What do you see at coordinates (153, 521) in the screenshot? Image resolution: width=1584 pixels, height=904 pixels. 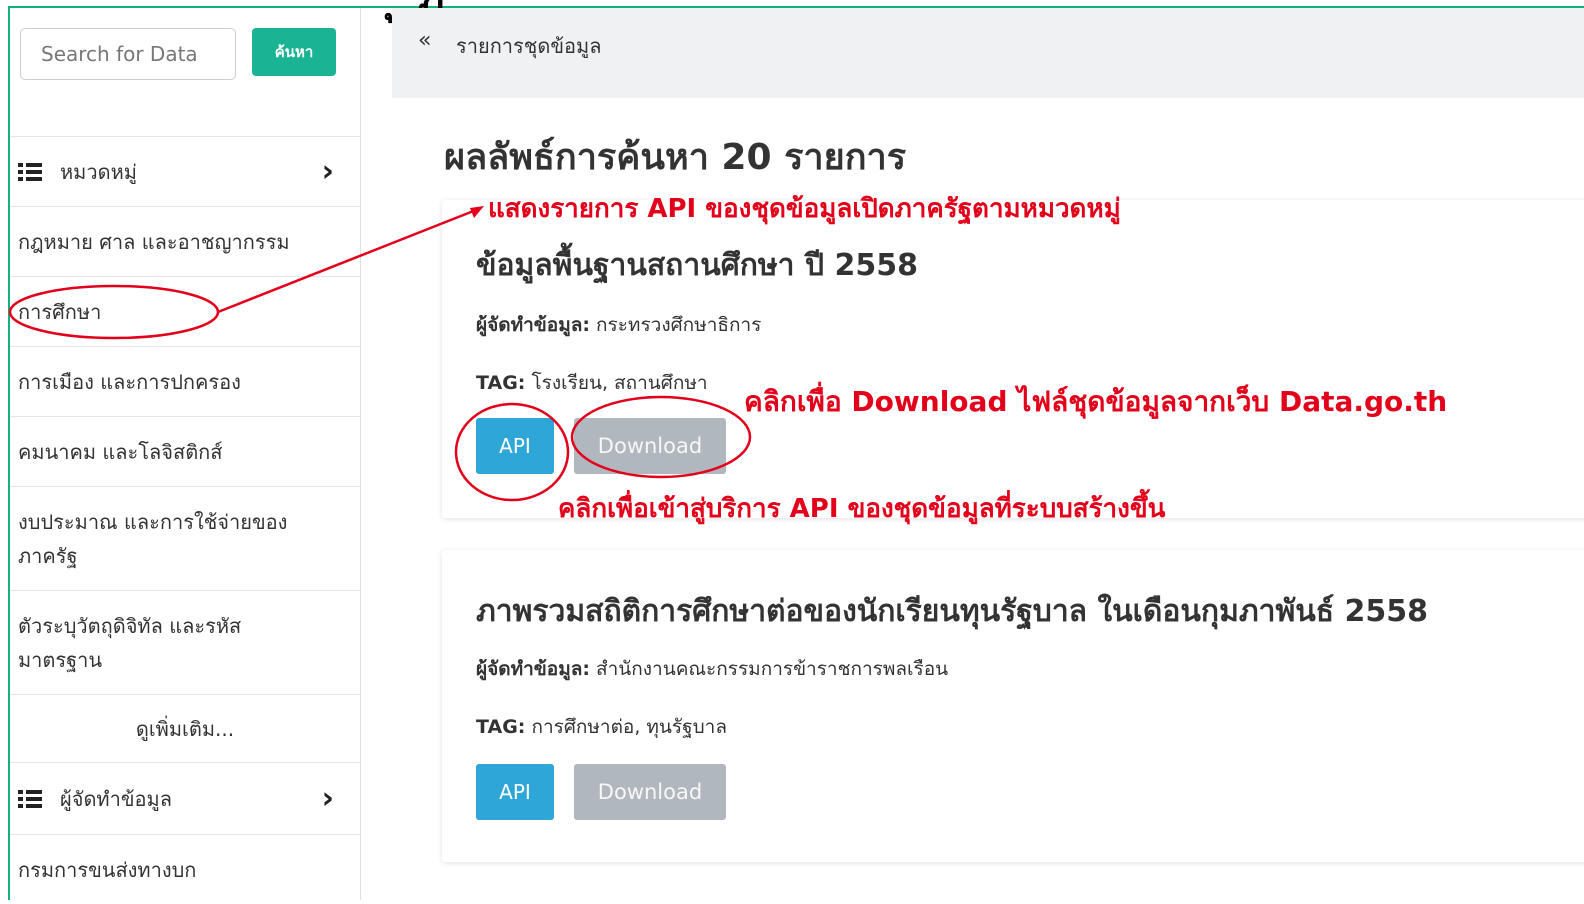 I see `sidebar-item-label: งบประมาณ และการใช้จ่ายของ` at bounding box center [153, 521].